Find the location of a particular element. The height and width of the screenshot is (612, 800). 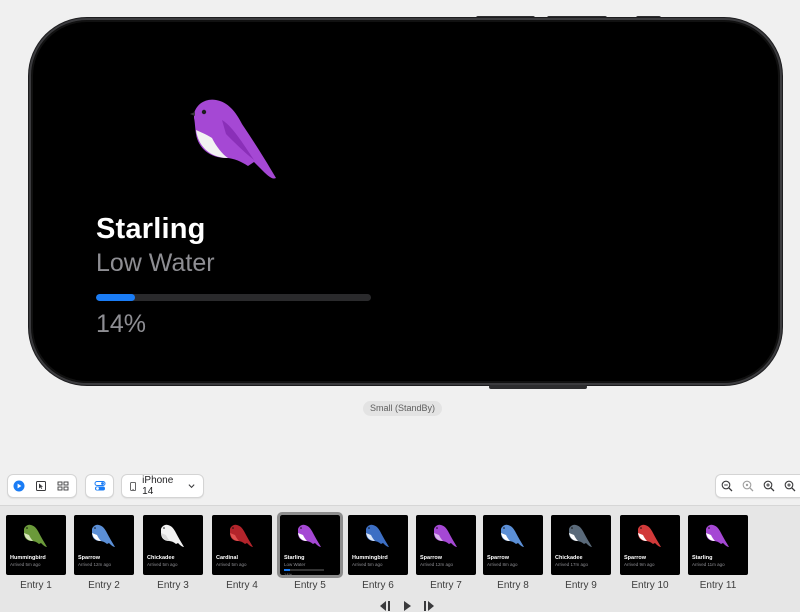

widget-title: Starling is located at coordinates (151, 229).